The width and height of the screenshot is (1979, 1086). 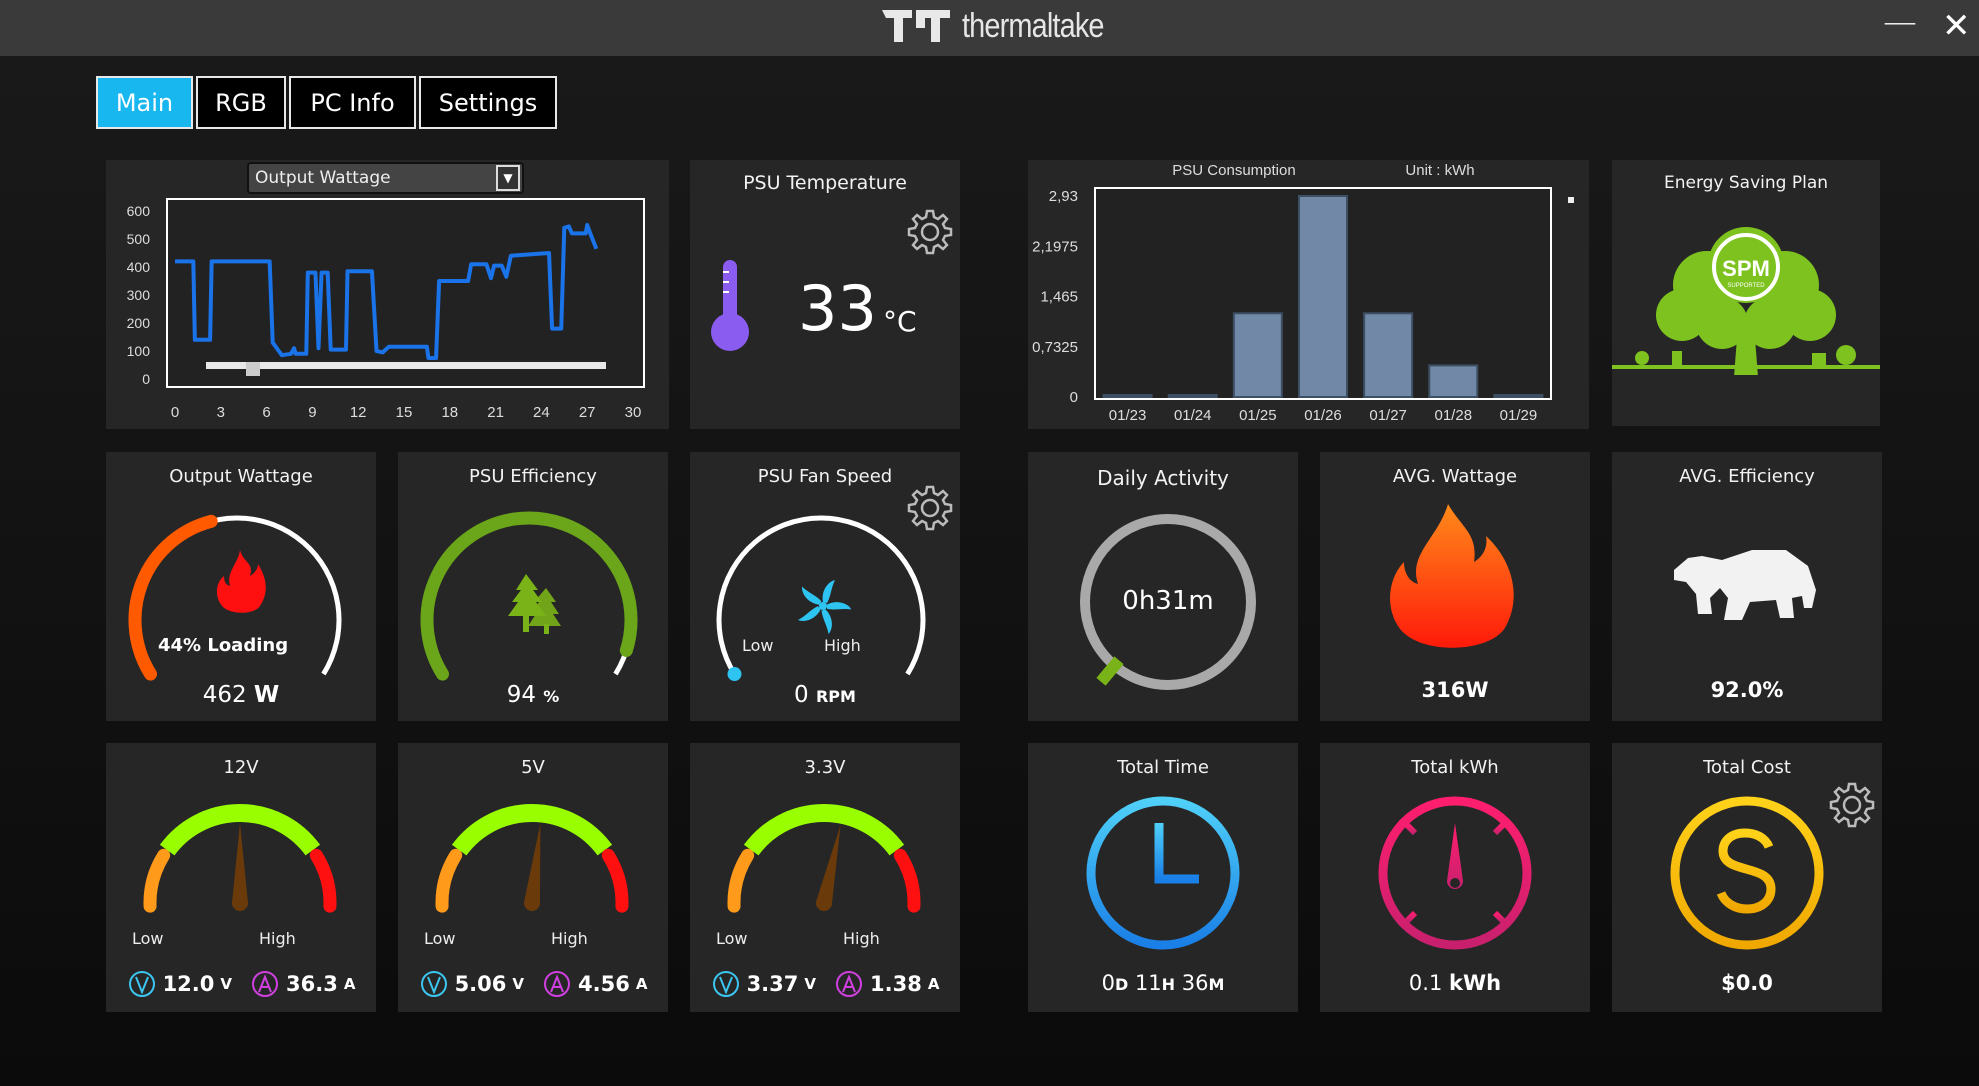 I want to click on days-value: 0, so click(x=1108, y=983).